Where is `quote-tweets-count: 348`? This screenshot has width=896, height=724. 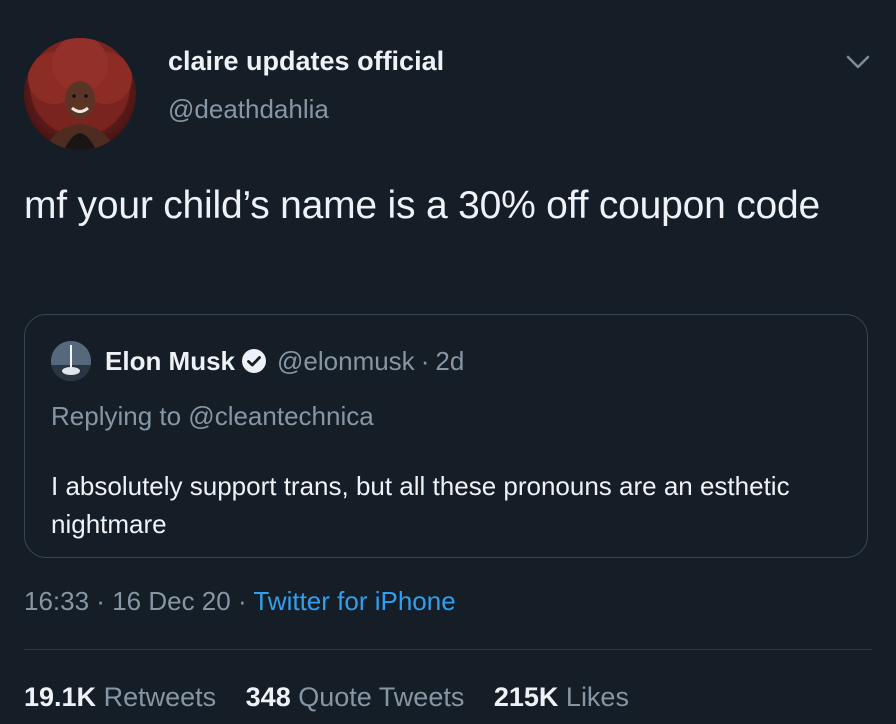 quote-tweets-count: 348 is located at coordinates (268, 697).